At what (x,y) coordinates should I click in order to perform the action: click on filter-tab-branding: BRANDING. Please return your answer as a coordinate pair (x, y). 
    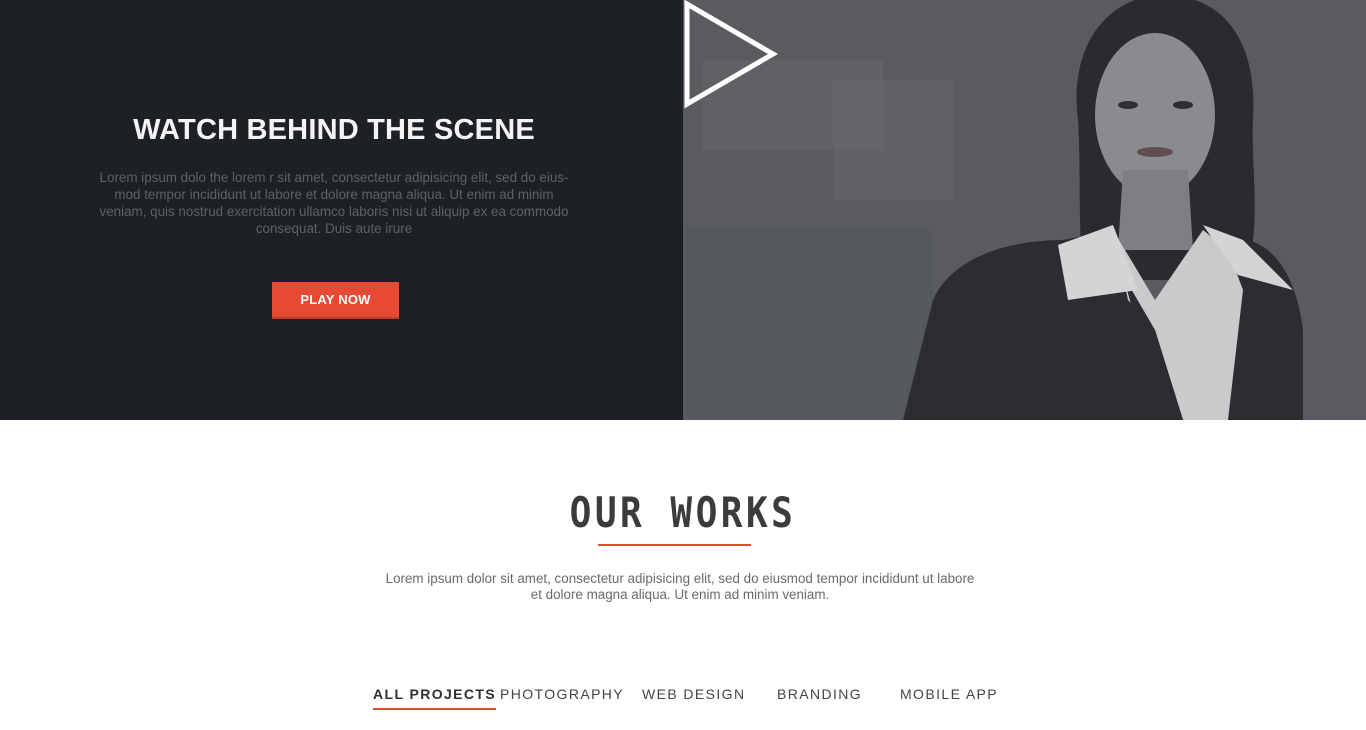
    Looking at the image, I should click on (819, 697).